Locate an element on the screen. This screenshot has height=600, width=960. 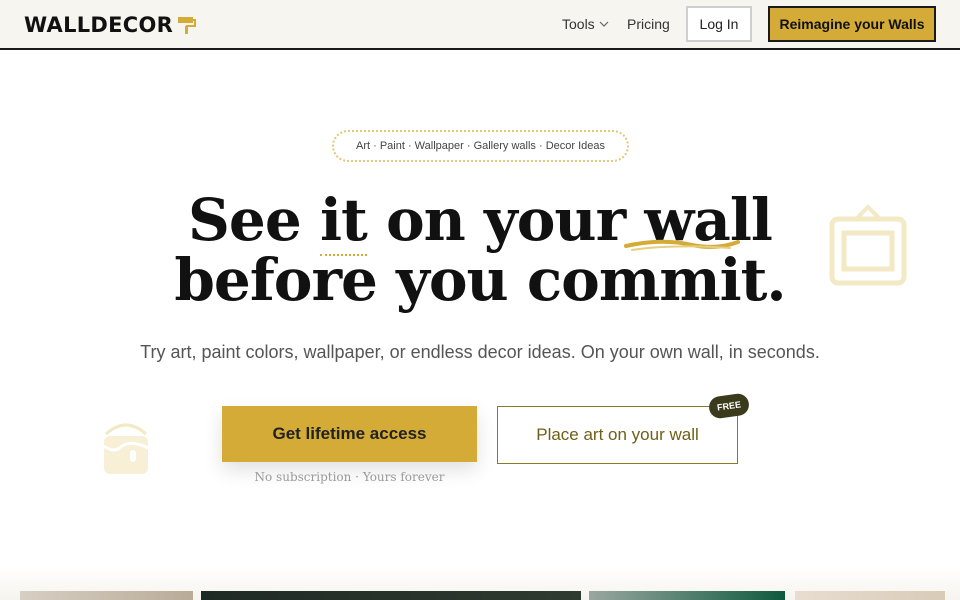
paint-roller-icon is located at coordinates (187, 25).